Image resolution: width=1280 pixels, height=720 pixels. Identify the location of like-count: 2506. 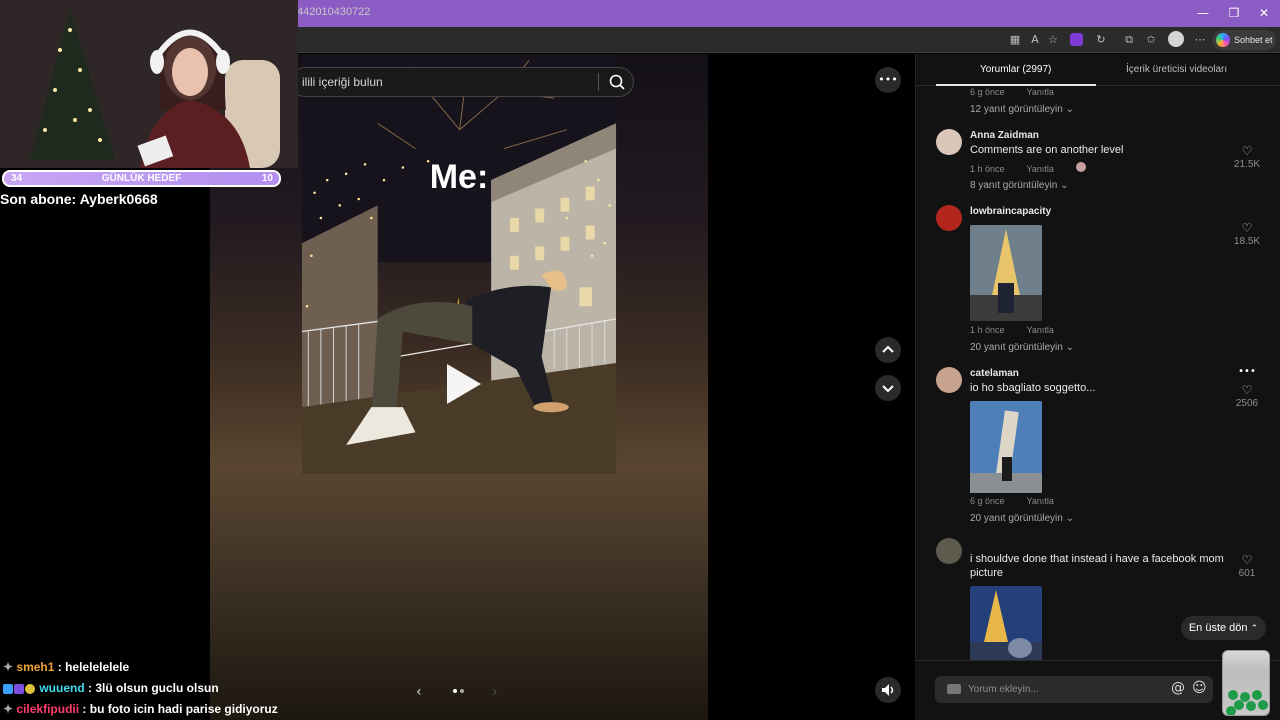
(1247, 403).